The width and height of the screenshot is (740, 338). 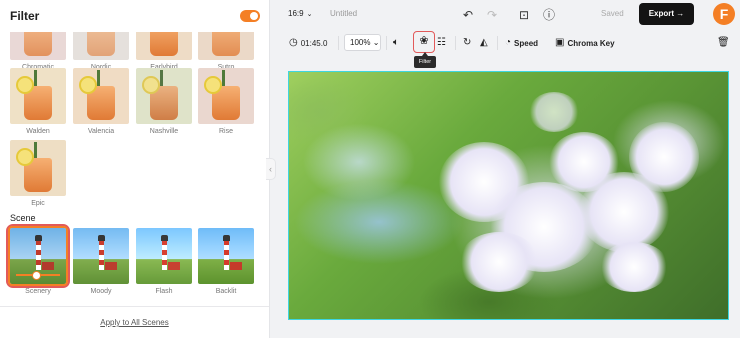 What do you see at coordinates (164, 131) in the screenshot?
I see `filter-label: Nashville` at bounding box center [164, 131].